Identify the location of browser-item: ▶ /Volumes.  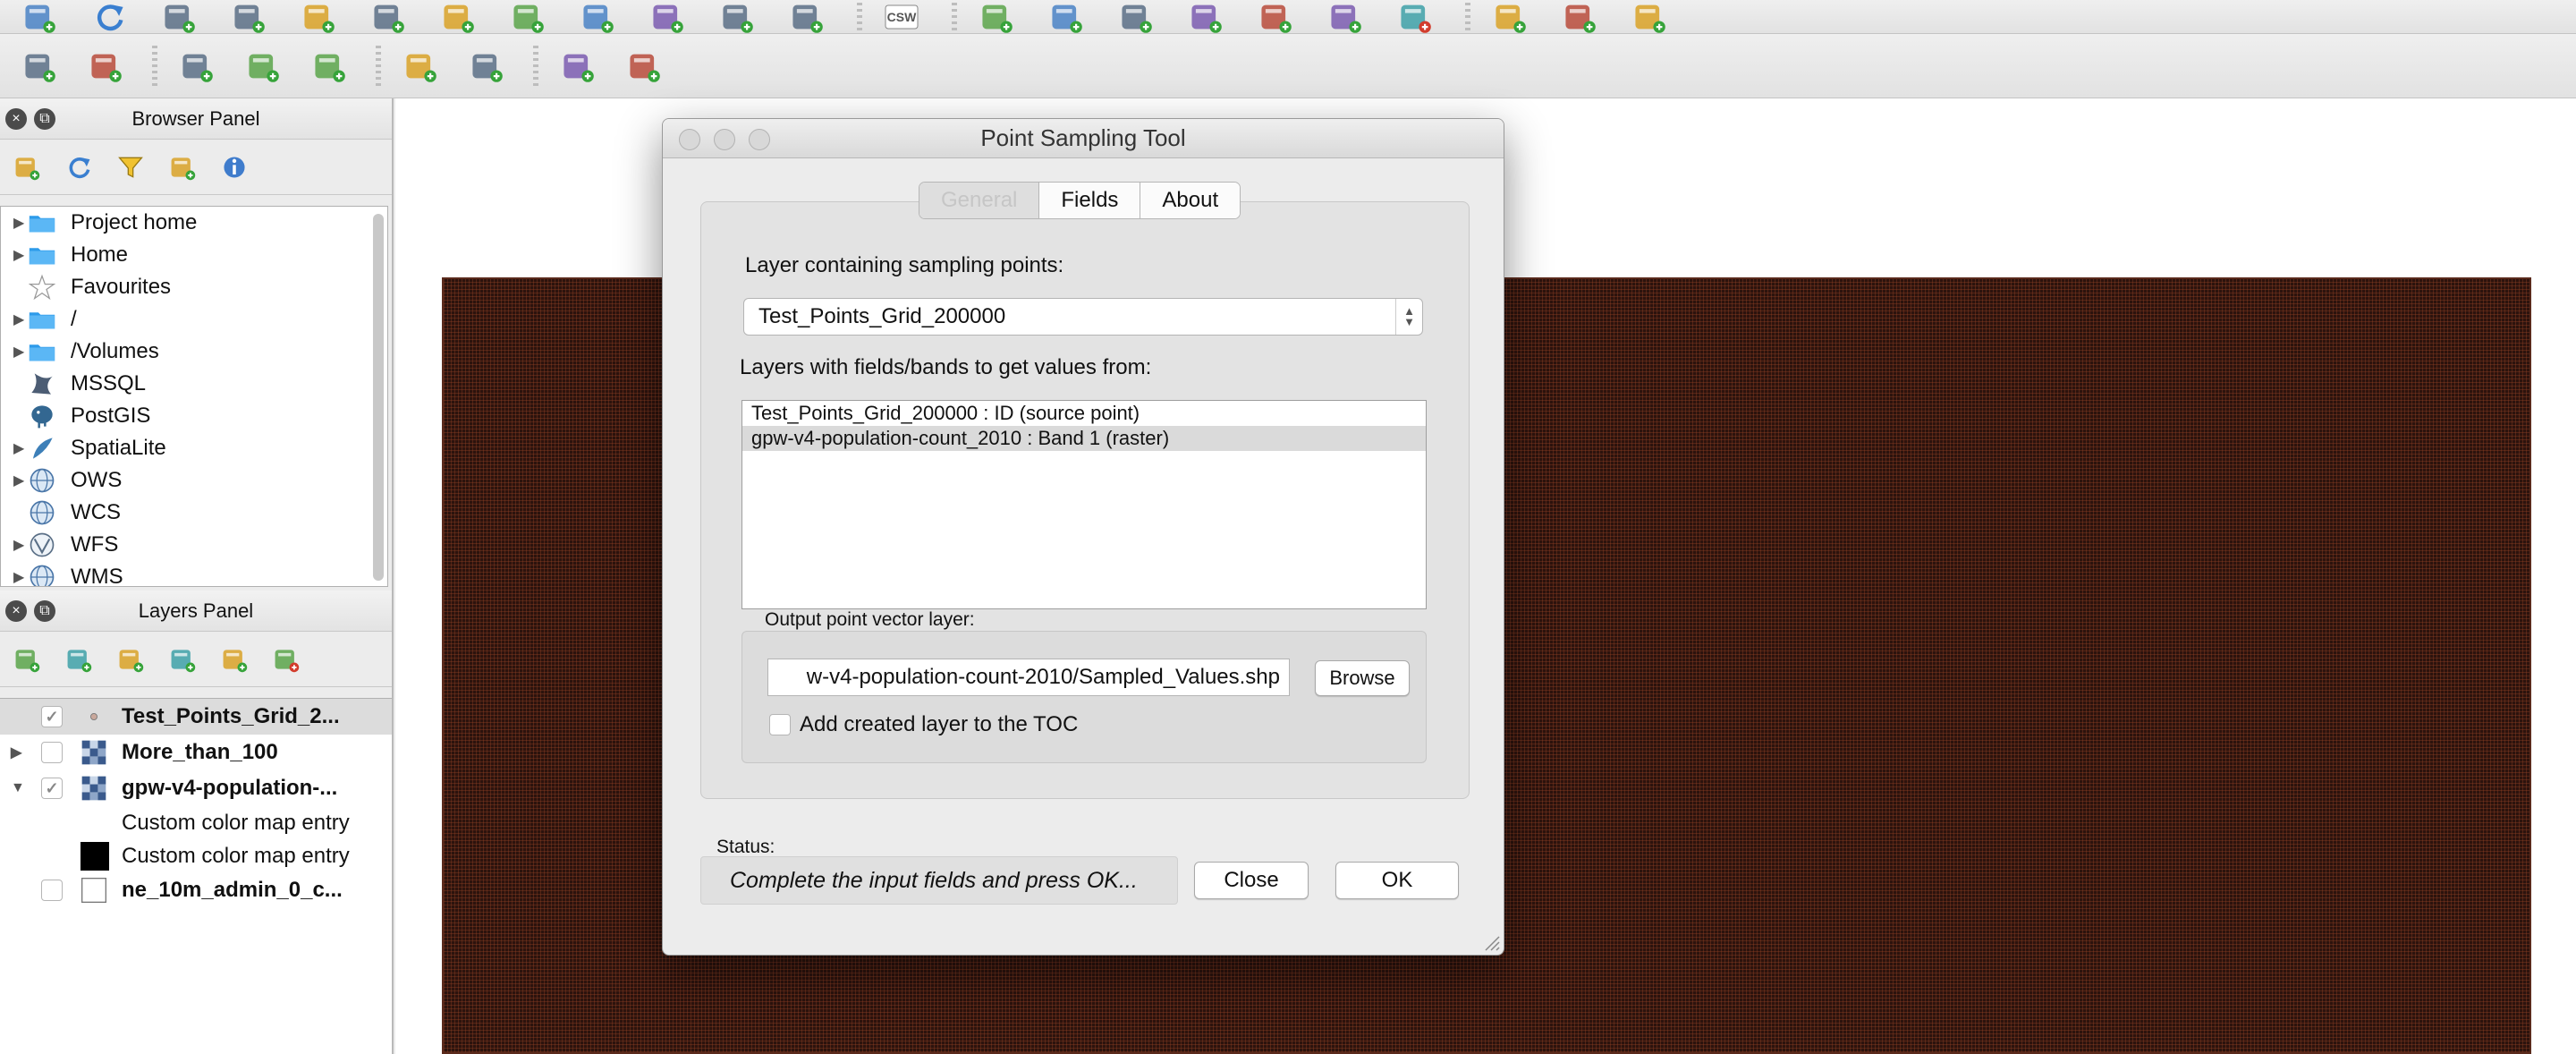
(194, 352).